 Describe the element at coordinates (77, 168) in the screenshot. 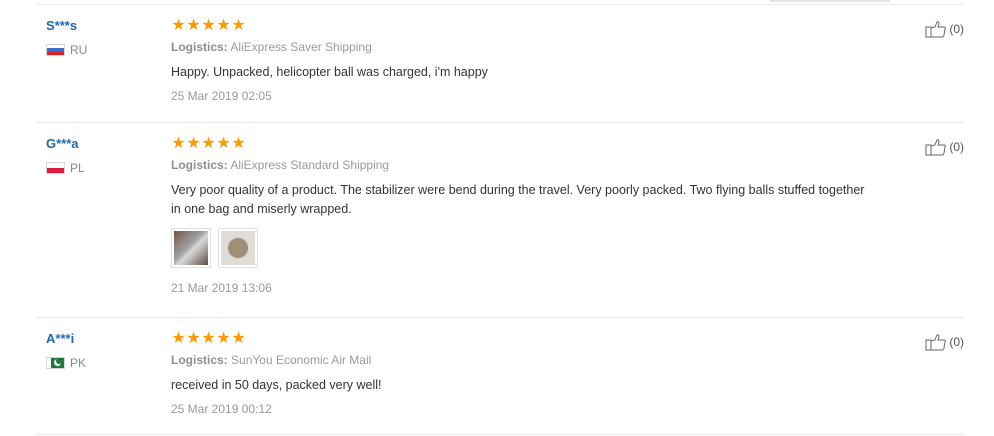

I see `country-code: PL` at that location.